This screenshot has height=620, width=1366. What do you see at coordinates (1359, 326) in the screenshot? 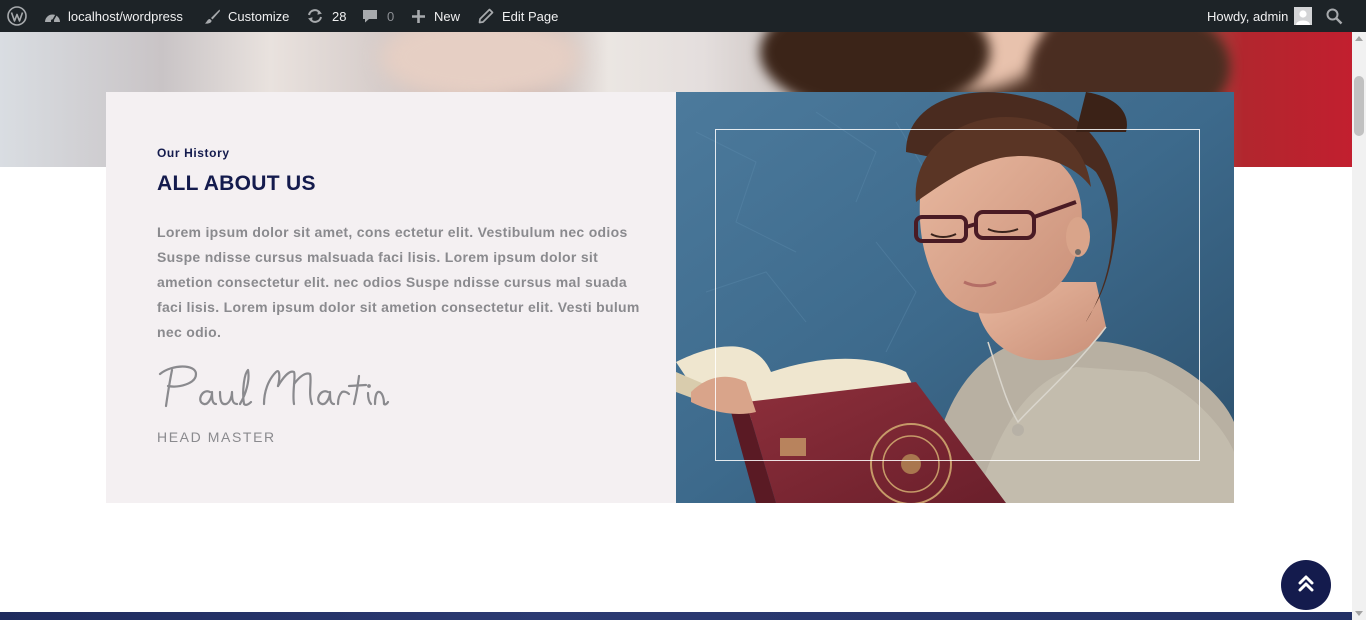
I see `page-scrollbar` at bounding box center [1359, 326].